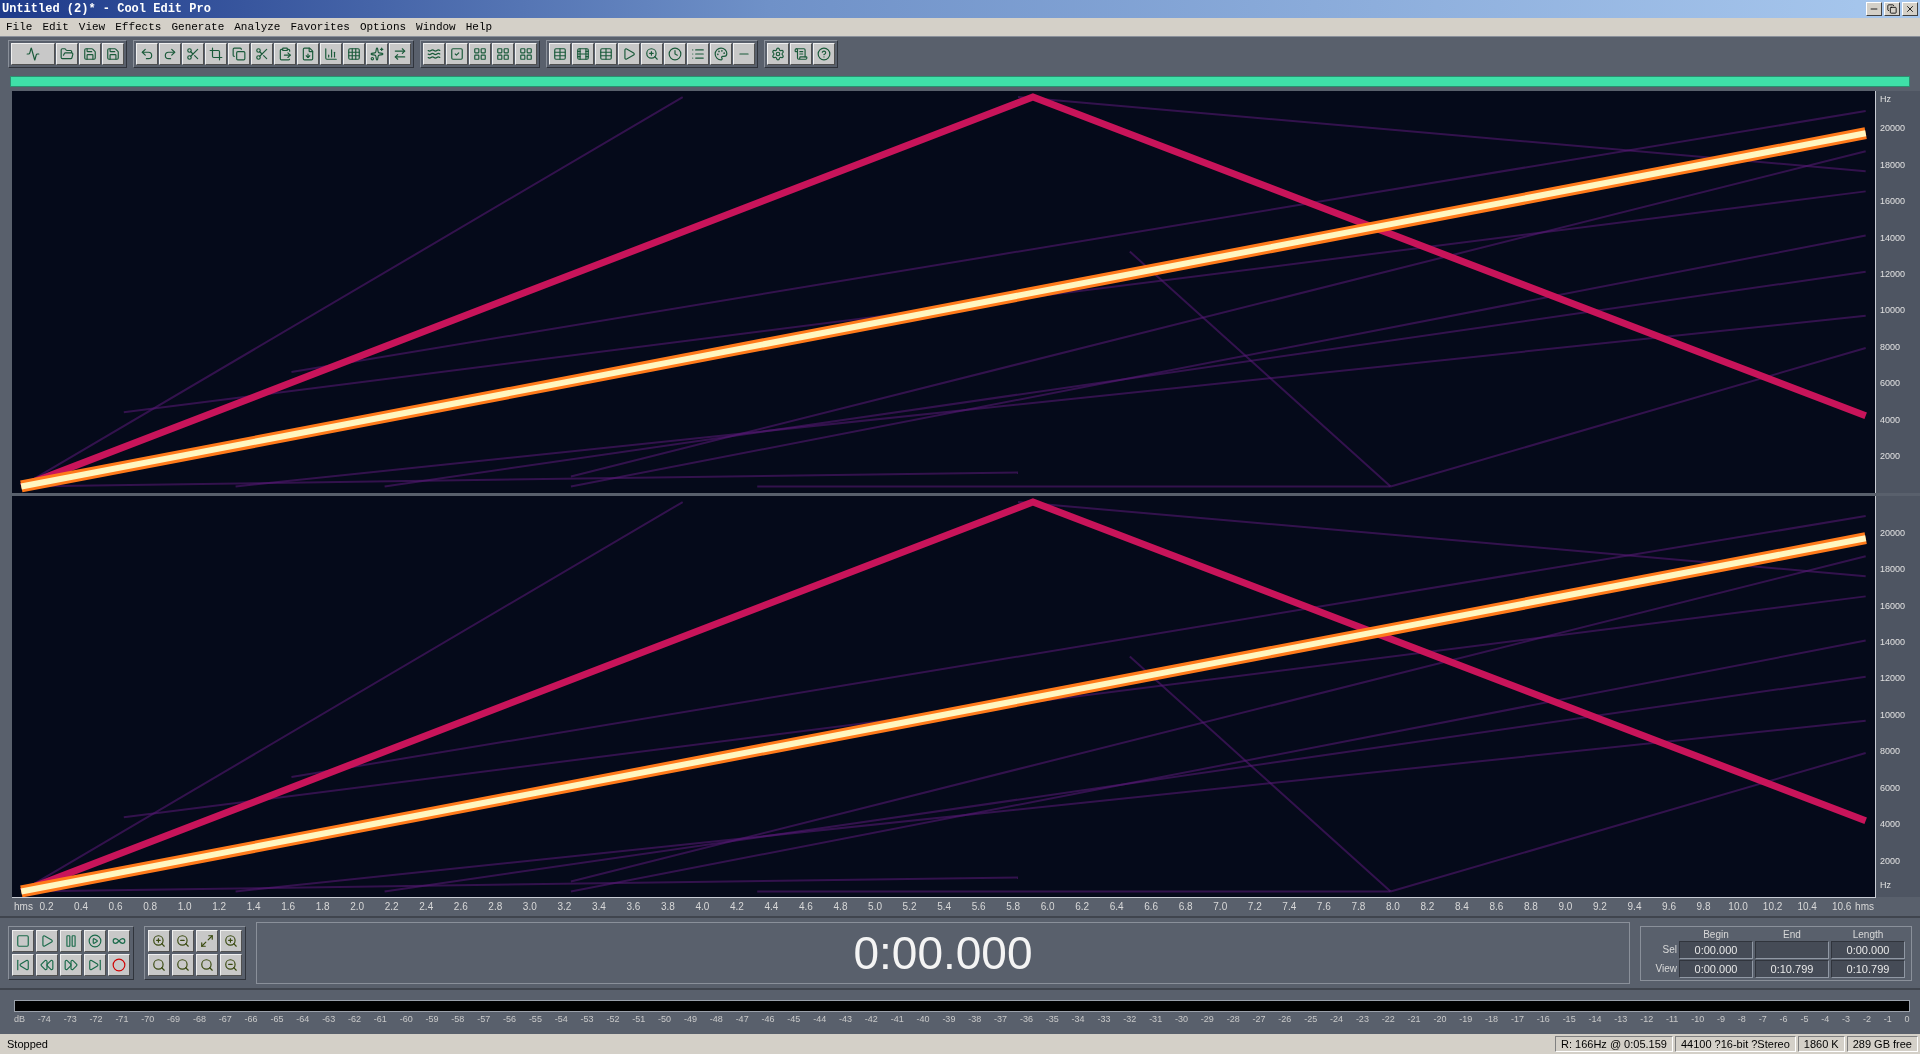 Image resolution: width=1920 pixels, height=1054 pixels. I want to click on time-field, so click(1792, 949).